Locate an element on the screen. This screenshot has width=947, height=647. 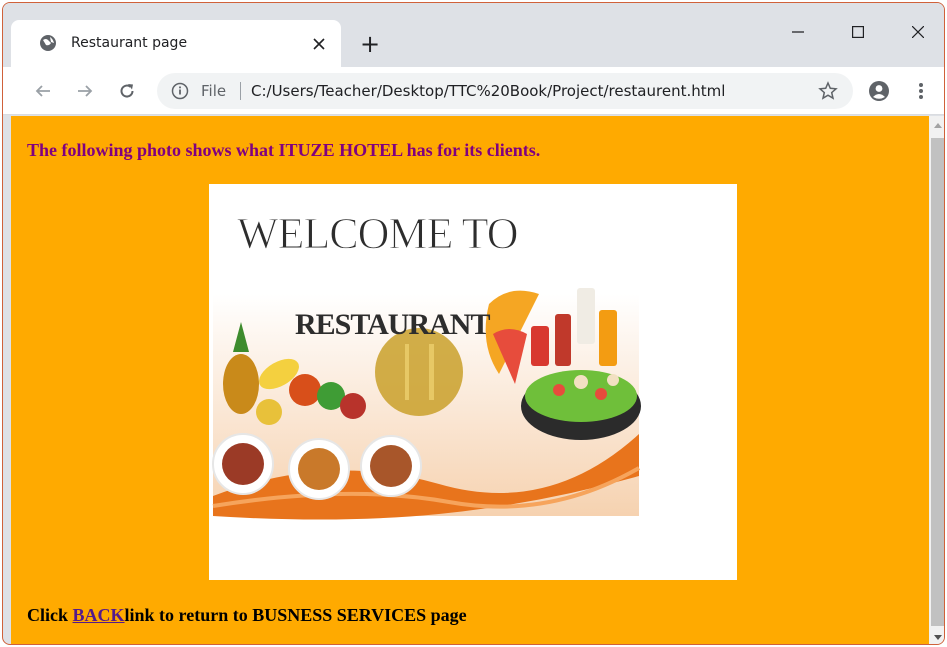
plus-icon: + is located at coordinates (370, 44).